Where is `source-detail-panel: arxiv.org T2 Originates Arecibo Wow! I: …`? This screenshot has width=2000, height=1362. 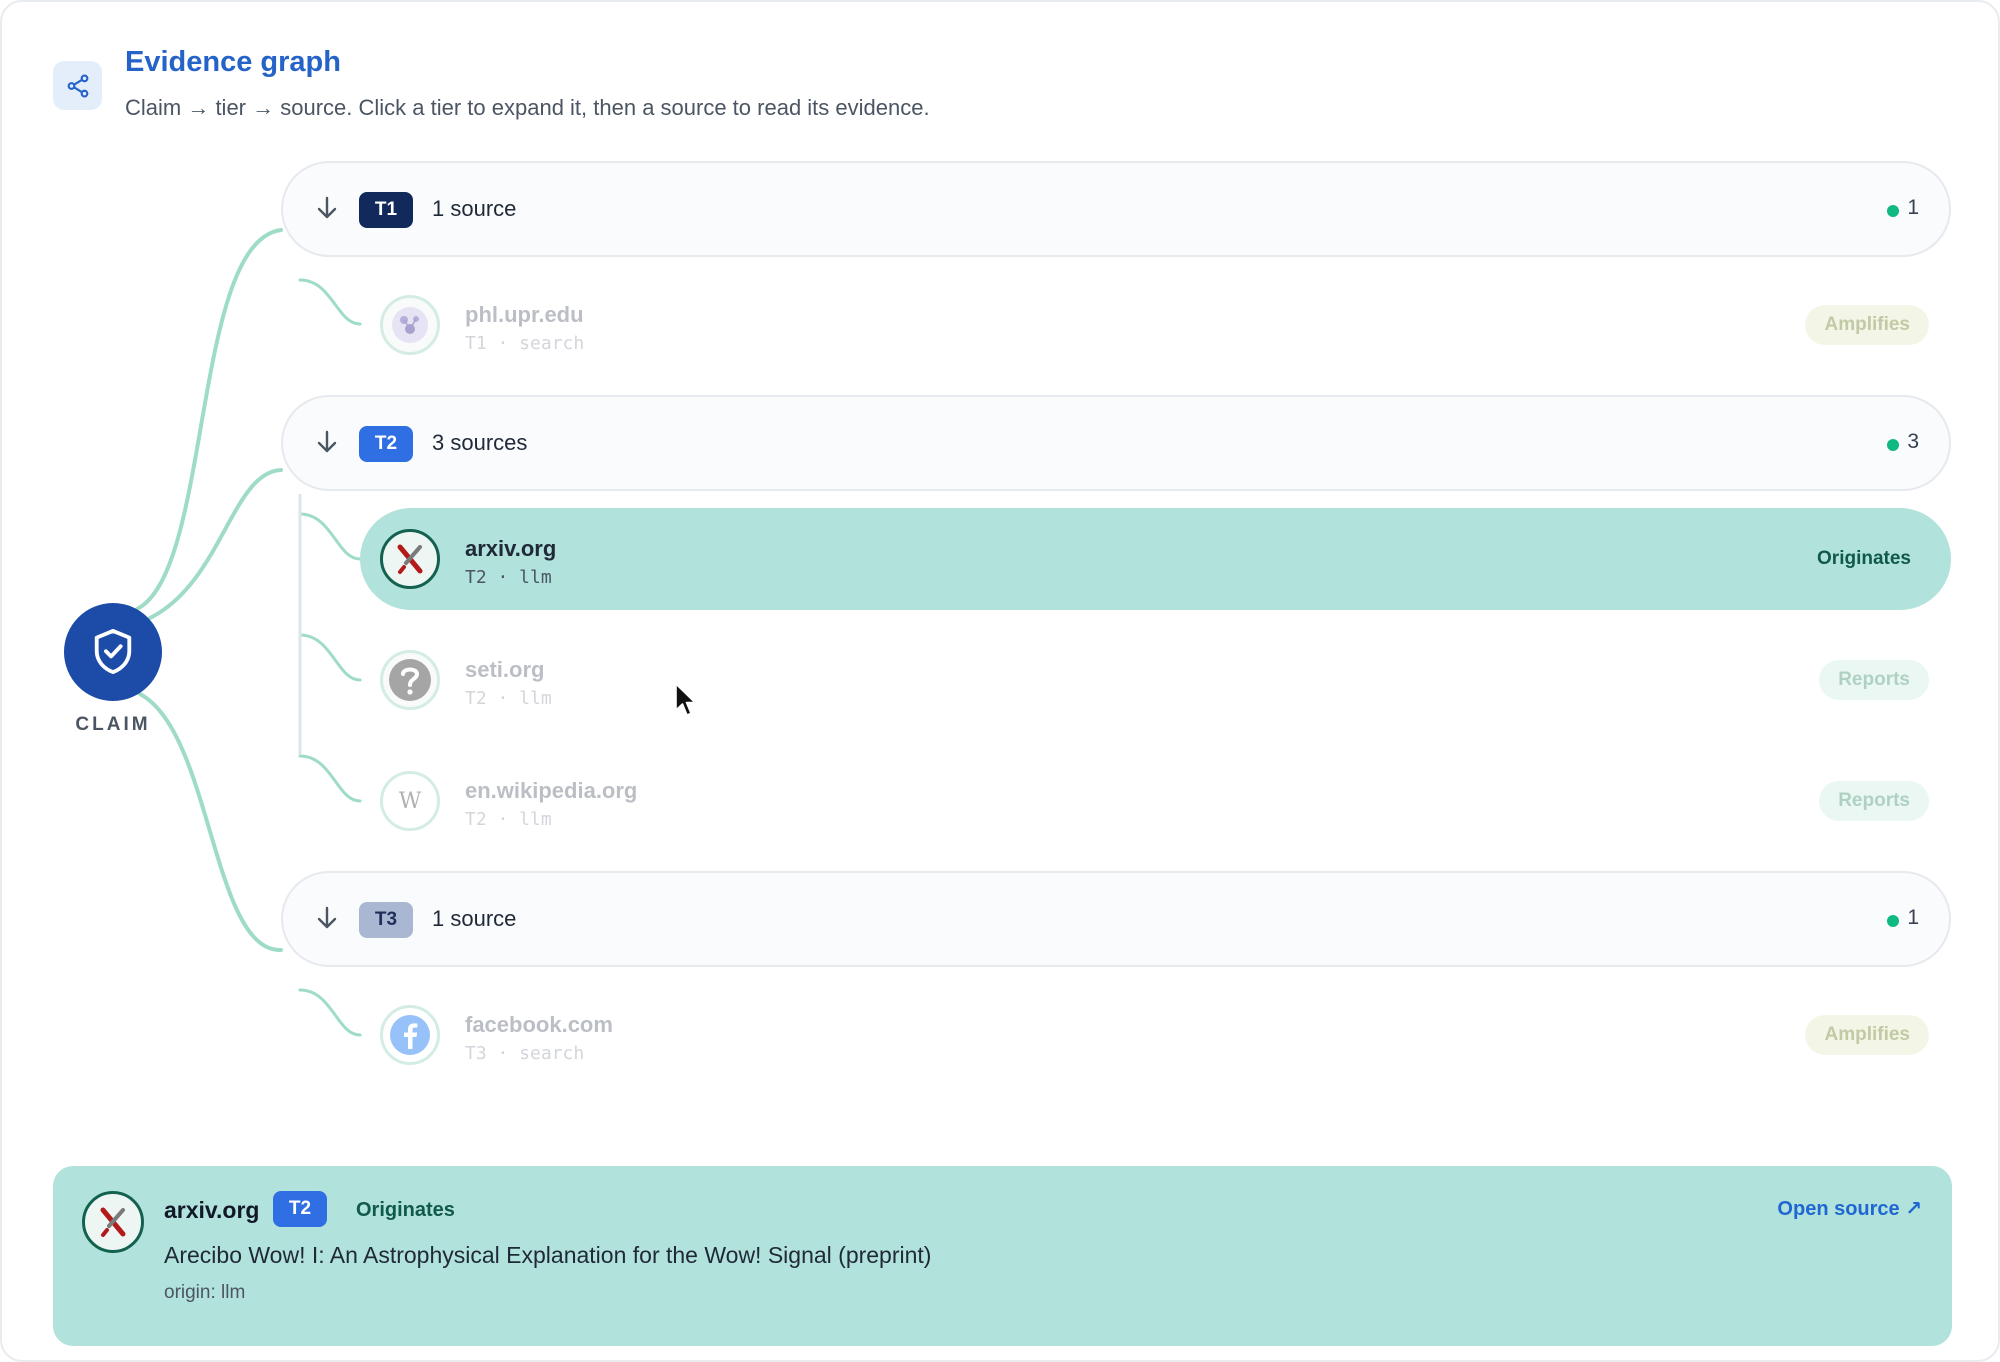 source-detail-panel: arxiv.org T2 Originates Arecibo Wow! I: … is located at coordinates (1002, 1256).